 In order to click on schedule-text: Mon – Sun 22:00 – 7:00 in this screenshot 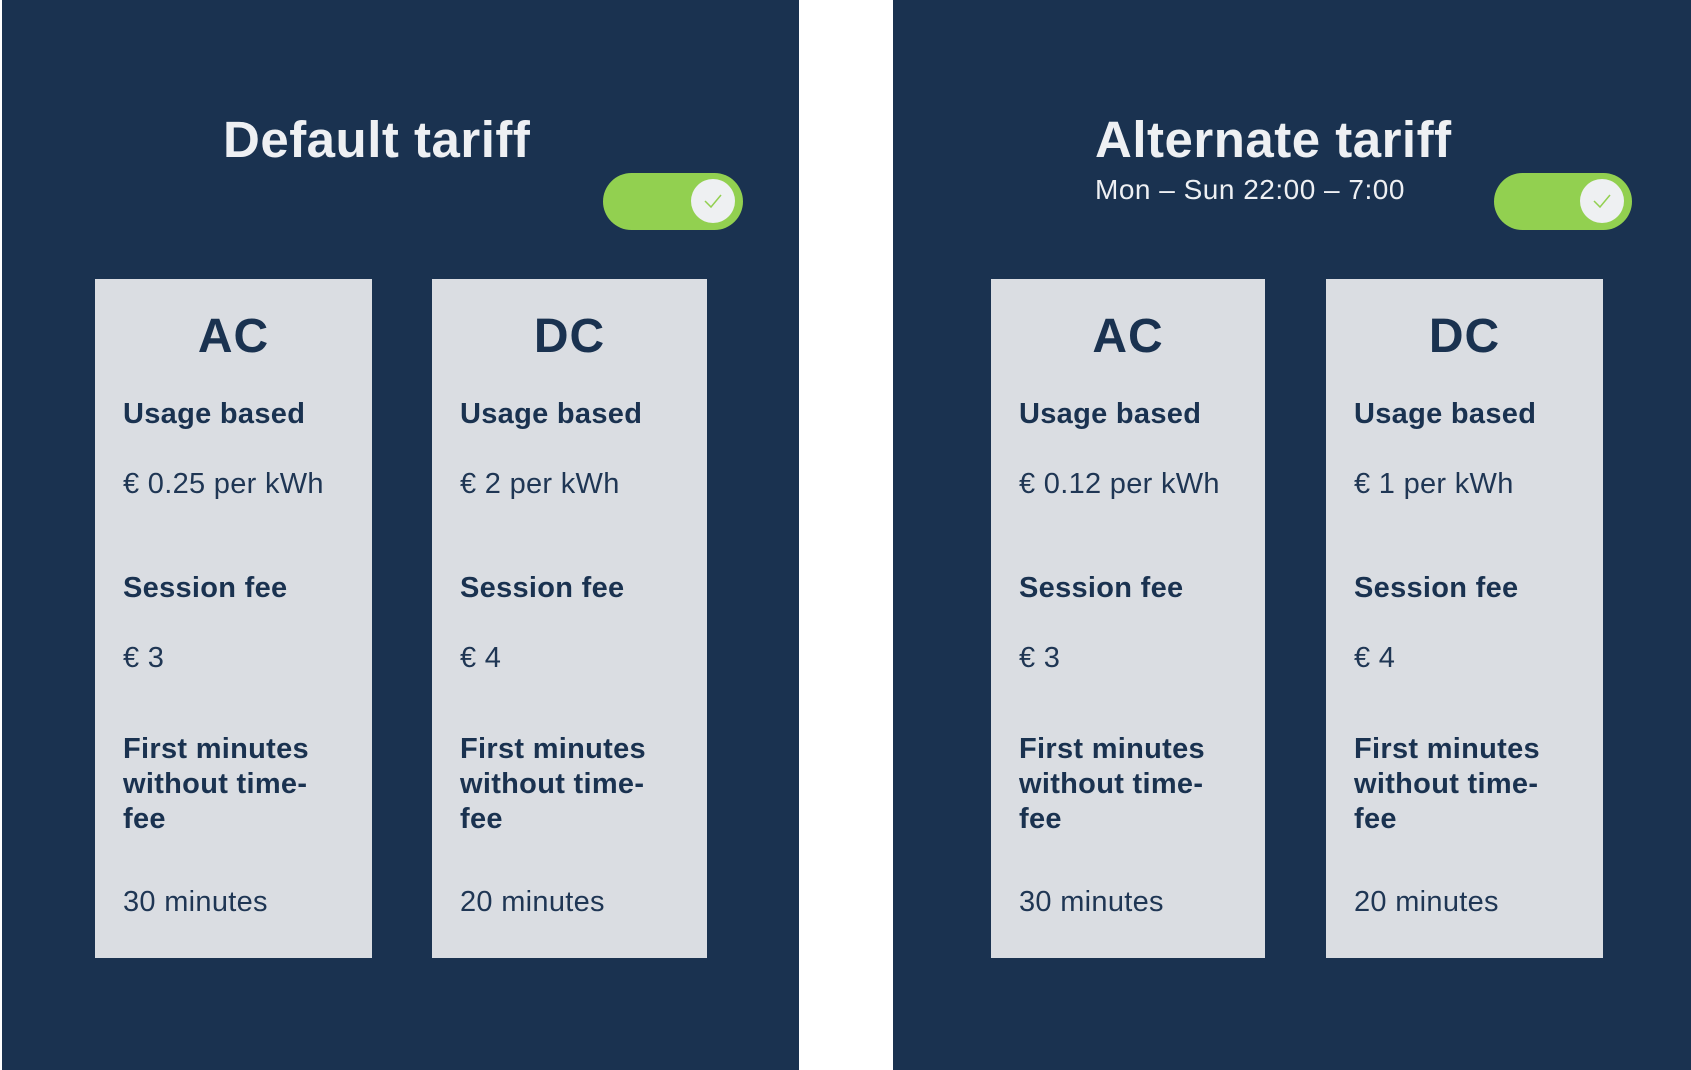, I will do `click(1250, 189)`.